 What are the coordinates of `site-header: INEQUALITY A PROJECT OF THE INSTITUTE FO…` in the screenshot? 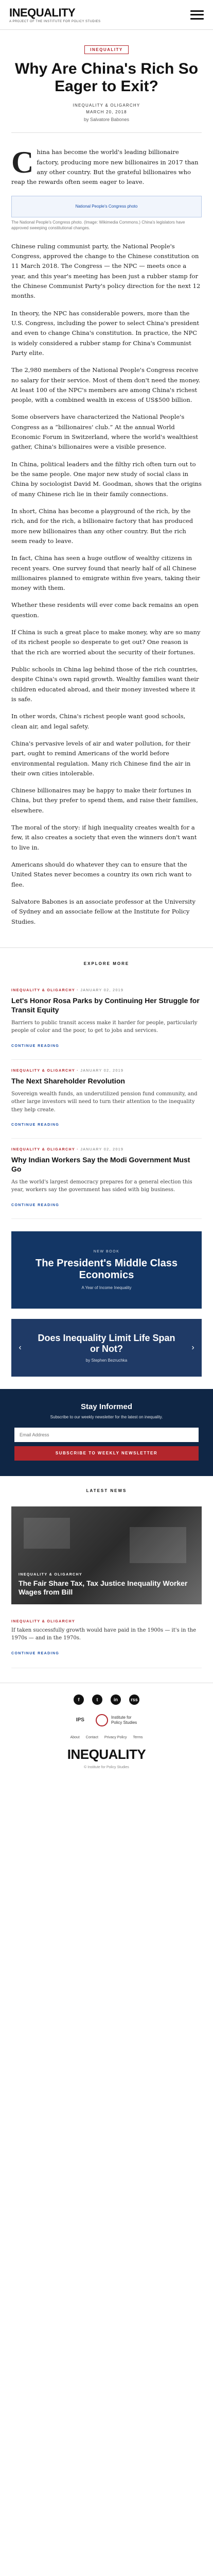 It's located at (106, 15).